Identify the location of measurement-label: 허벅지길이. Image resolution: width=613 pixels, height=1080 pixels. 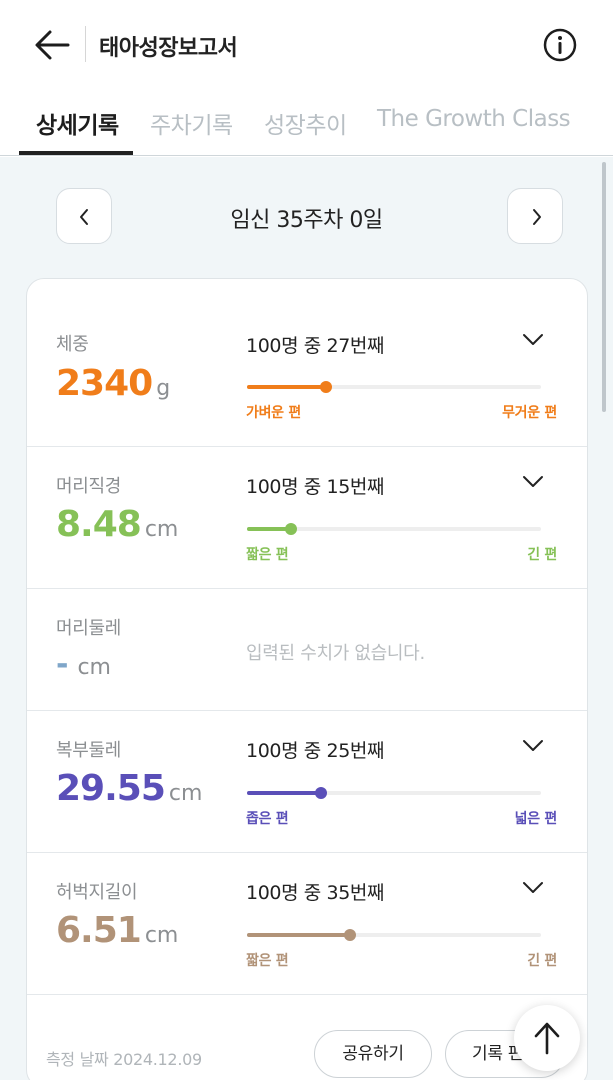
(97, 892).